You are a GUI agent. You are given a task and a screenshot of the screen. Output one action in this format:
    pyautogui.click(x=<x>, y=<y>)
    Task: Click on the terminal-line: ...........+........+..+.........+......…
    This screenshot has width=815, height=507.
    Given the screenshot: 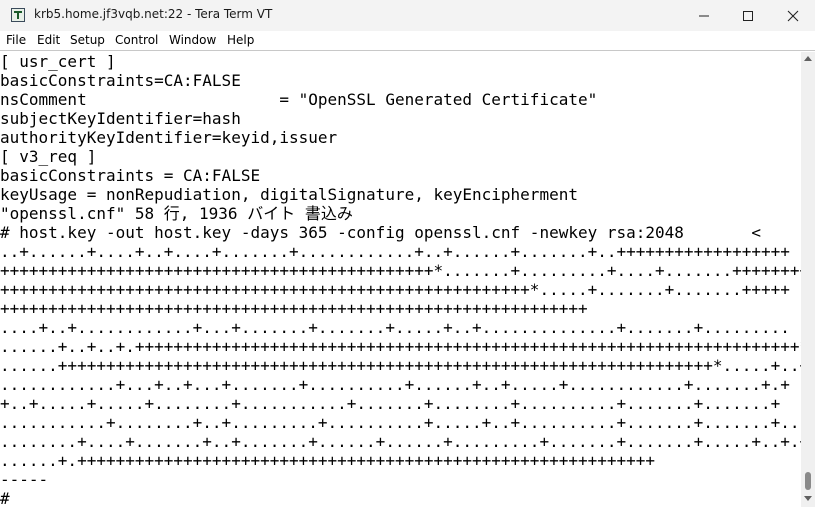 What is the action you would take?
    pyautogui.click(x=400, y=422)
    